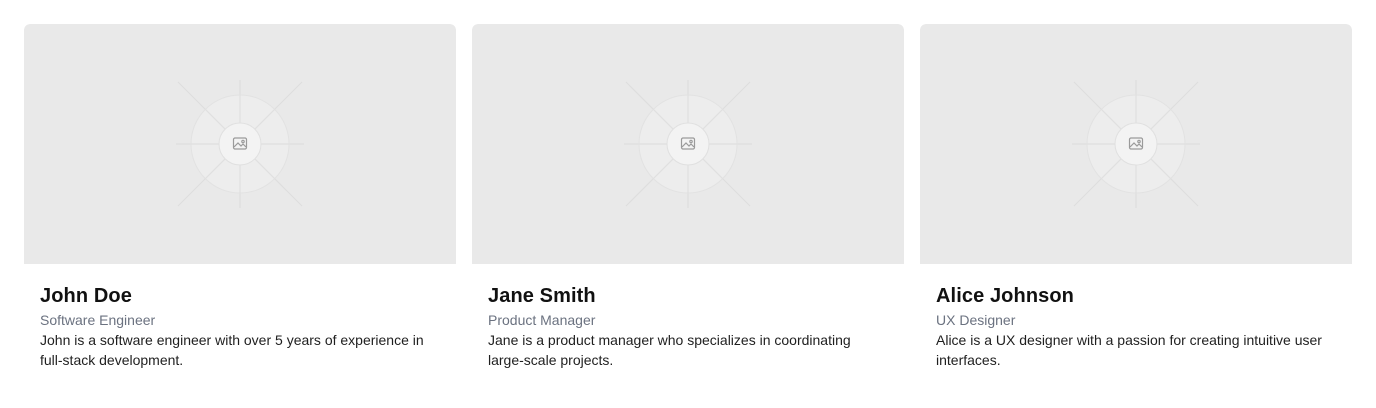  Describe the element at coordinates (1005, 296) in the screenshot. I see `person-name: Alice Johnson` at that location.